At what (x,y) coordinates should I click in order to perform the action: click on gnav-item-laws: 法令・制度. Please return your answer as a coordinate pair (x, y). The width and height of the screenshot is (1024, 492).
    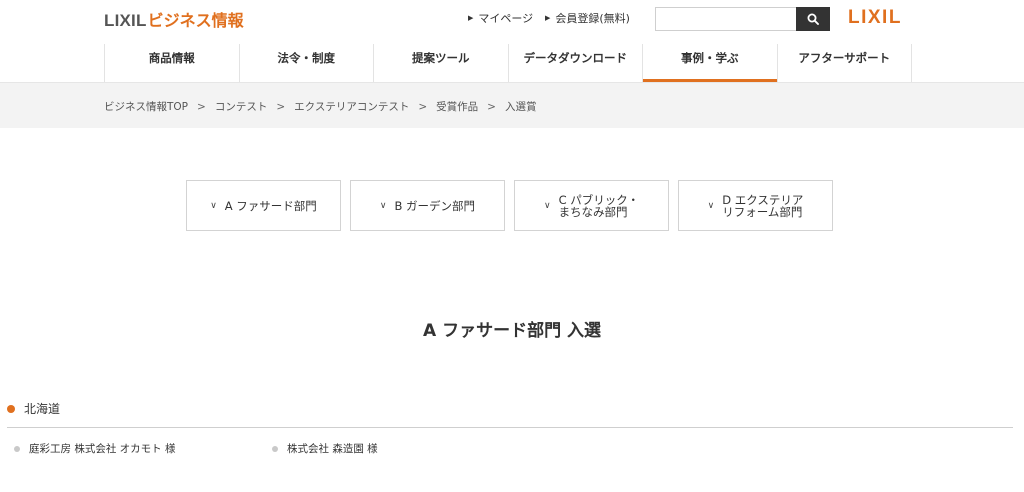
    Looking at the image, I should click on (306, 63).